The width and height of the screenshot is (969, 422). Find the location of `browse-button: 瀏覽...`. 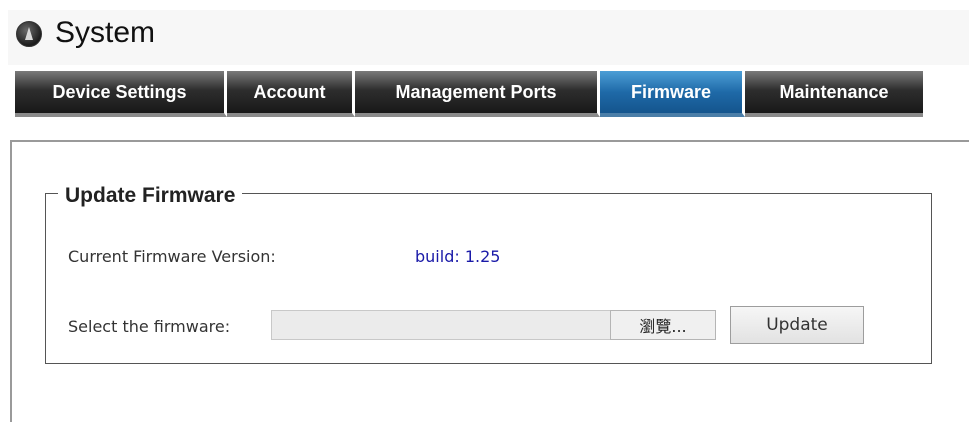

browse-button: 瀏覽... is located at coordinates (663, 325).